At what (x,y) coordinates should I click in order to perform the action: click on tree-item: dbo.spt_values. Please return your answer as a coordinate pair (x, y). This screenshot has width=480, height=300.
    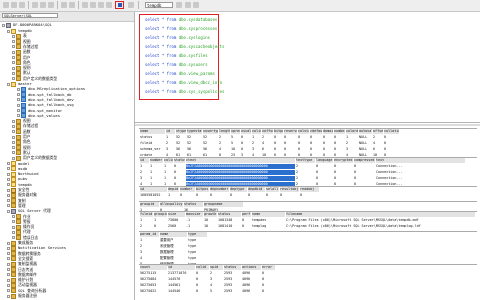
    Looking at the image, I should click on (38, 116).